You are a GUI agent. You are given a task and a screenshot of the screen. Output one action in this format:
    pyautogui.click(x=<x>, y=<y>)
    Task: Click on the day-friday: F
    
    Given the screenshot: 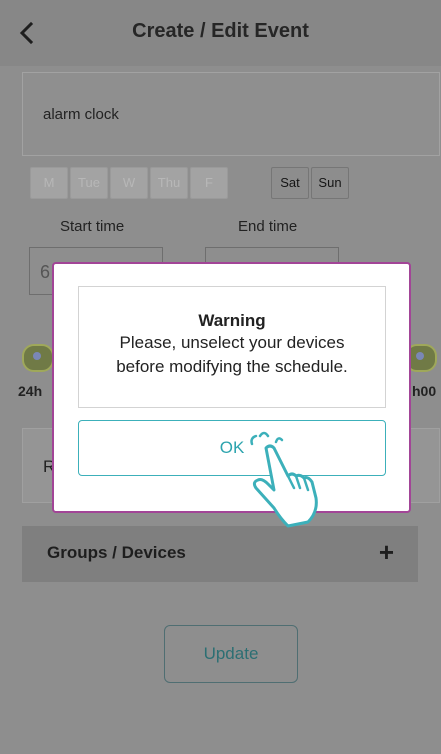 What is the action you would take?
    pyautogui.click(x=209, y=183)
    